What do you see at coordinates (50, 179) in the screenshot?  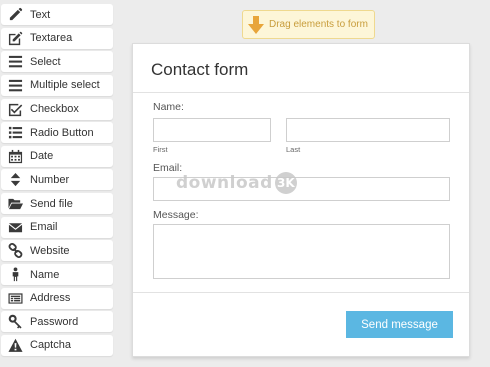 I see `palette-item-label: Number` at bounding box center [50, 179].